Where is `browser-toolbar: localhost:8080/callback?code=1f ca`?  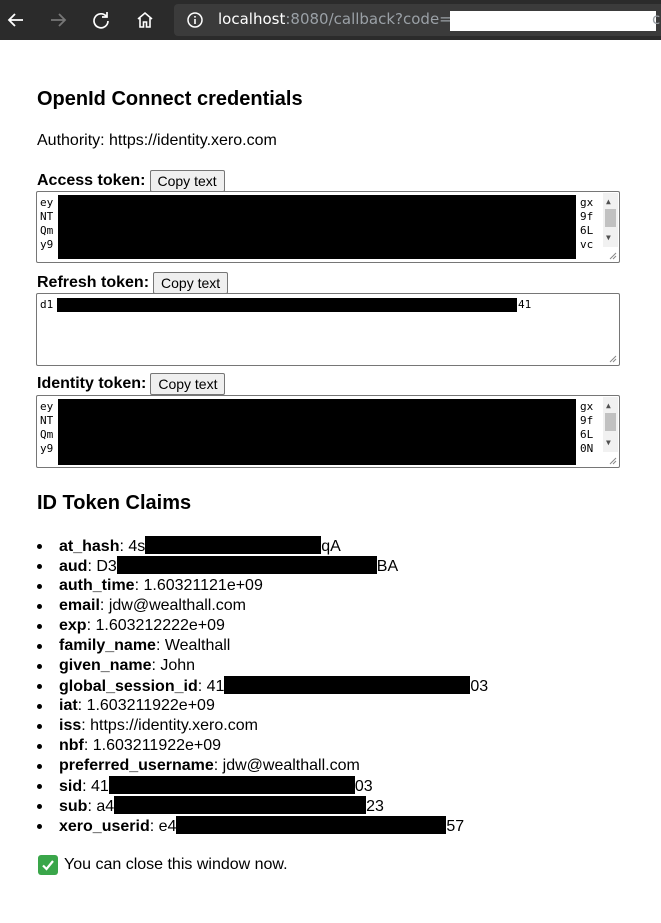 browser-toolbar: localhost:8080/callback?code=1f ca is located at coordinates (330, 20).